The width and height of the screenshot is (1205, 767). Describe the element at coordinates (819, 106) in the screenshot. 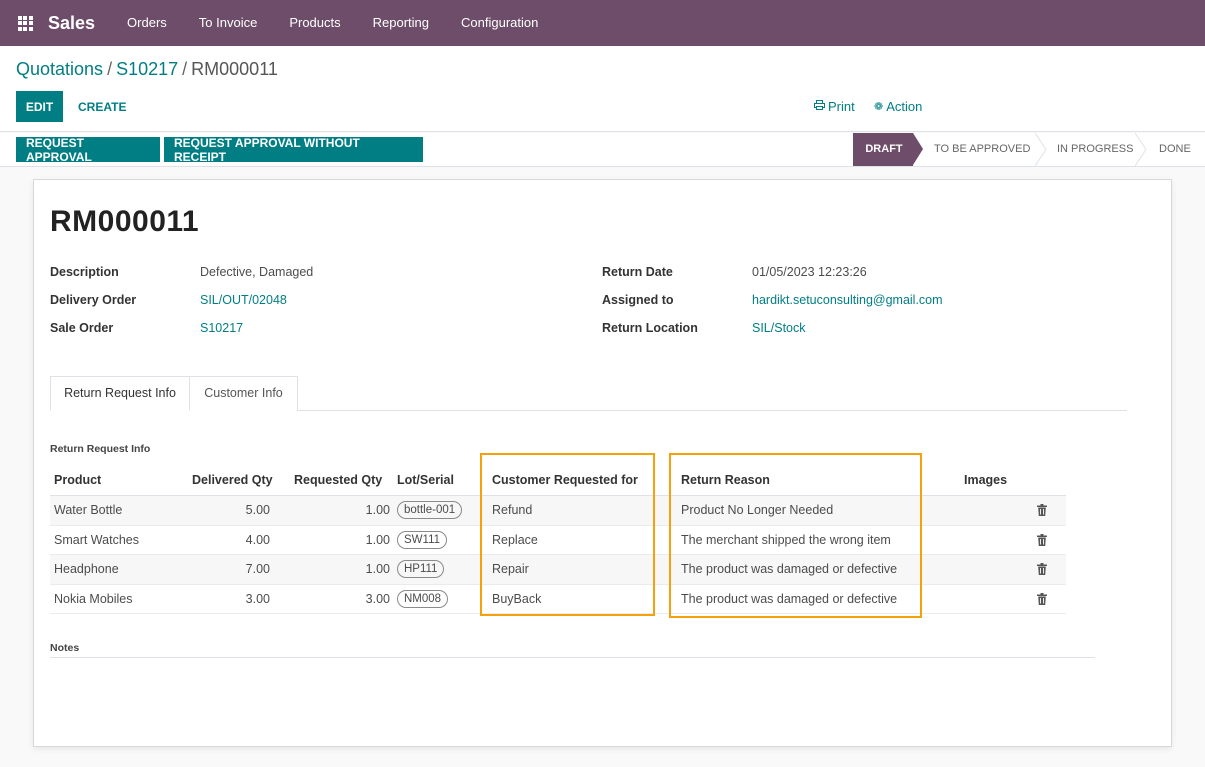

I see `print-icon` at that location.